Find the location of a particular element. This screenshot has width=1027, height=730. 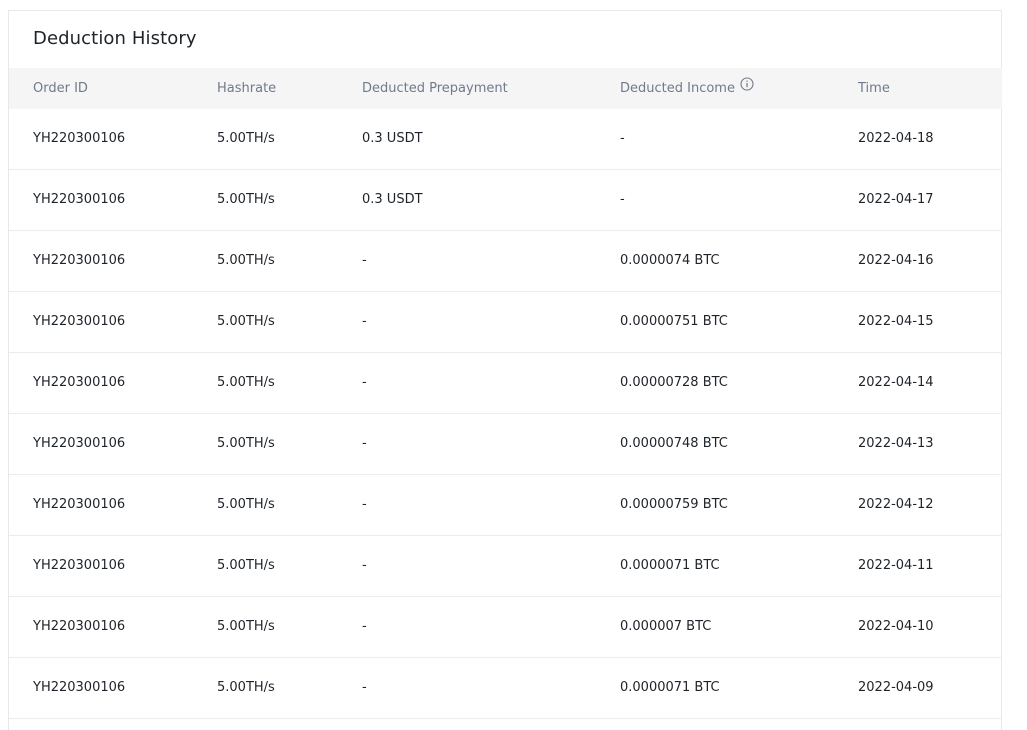

column-header-hashrate: Hashrate is located at coordinates (247, 88).